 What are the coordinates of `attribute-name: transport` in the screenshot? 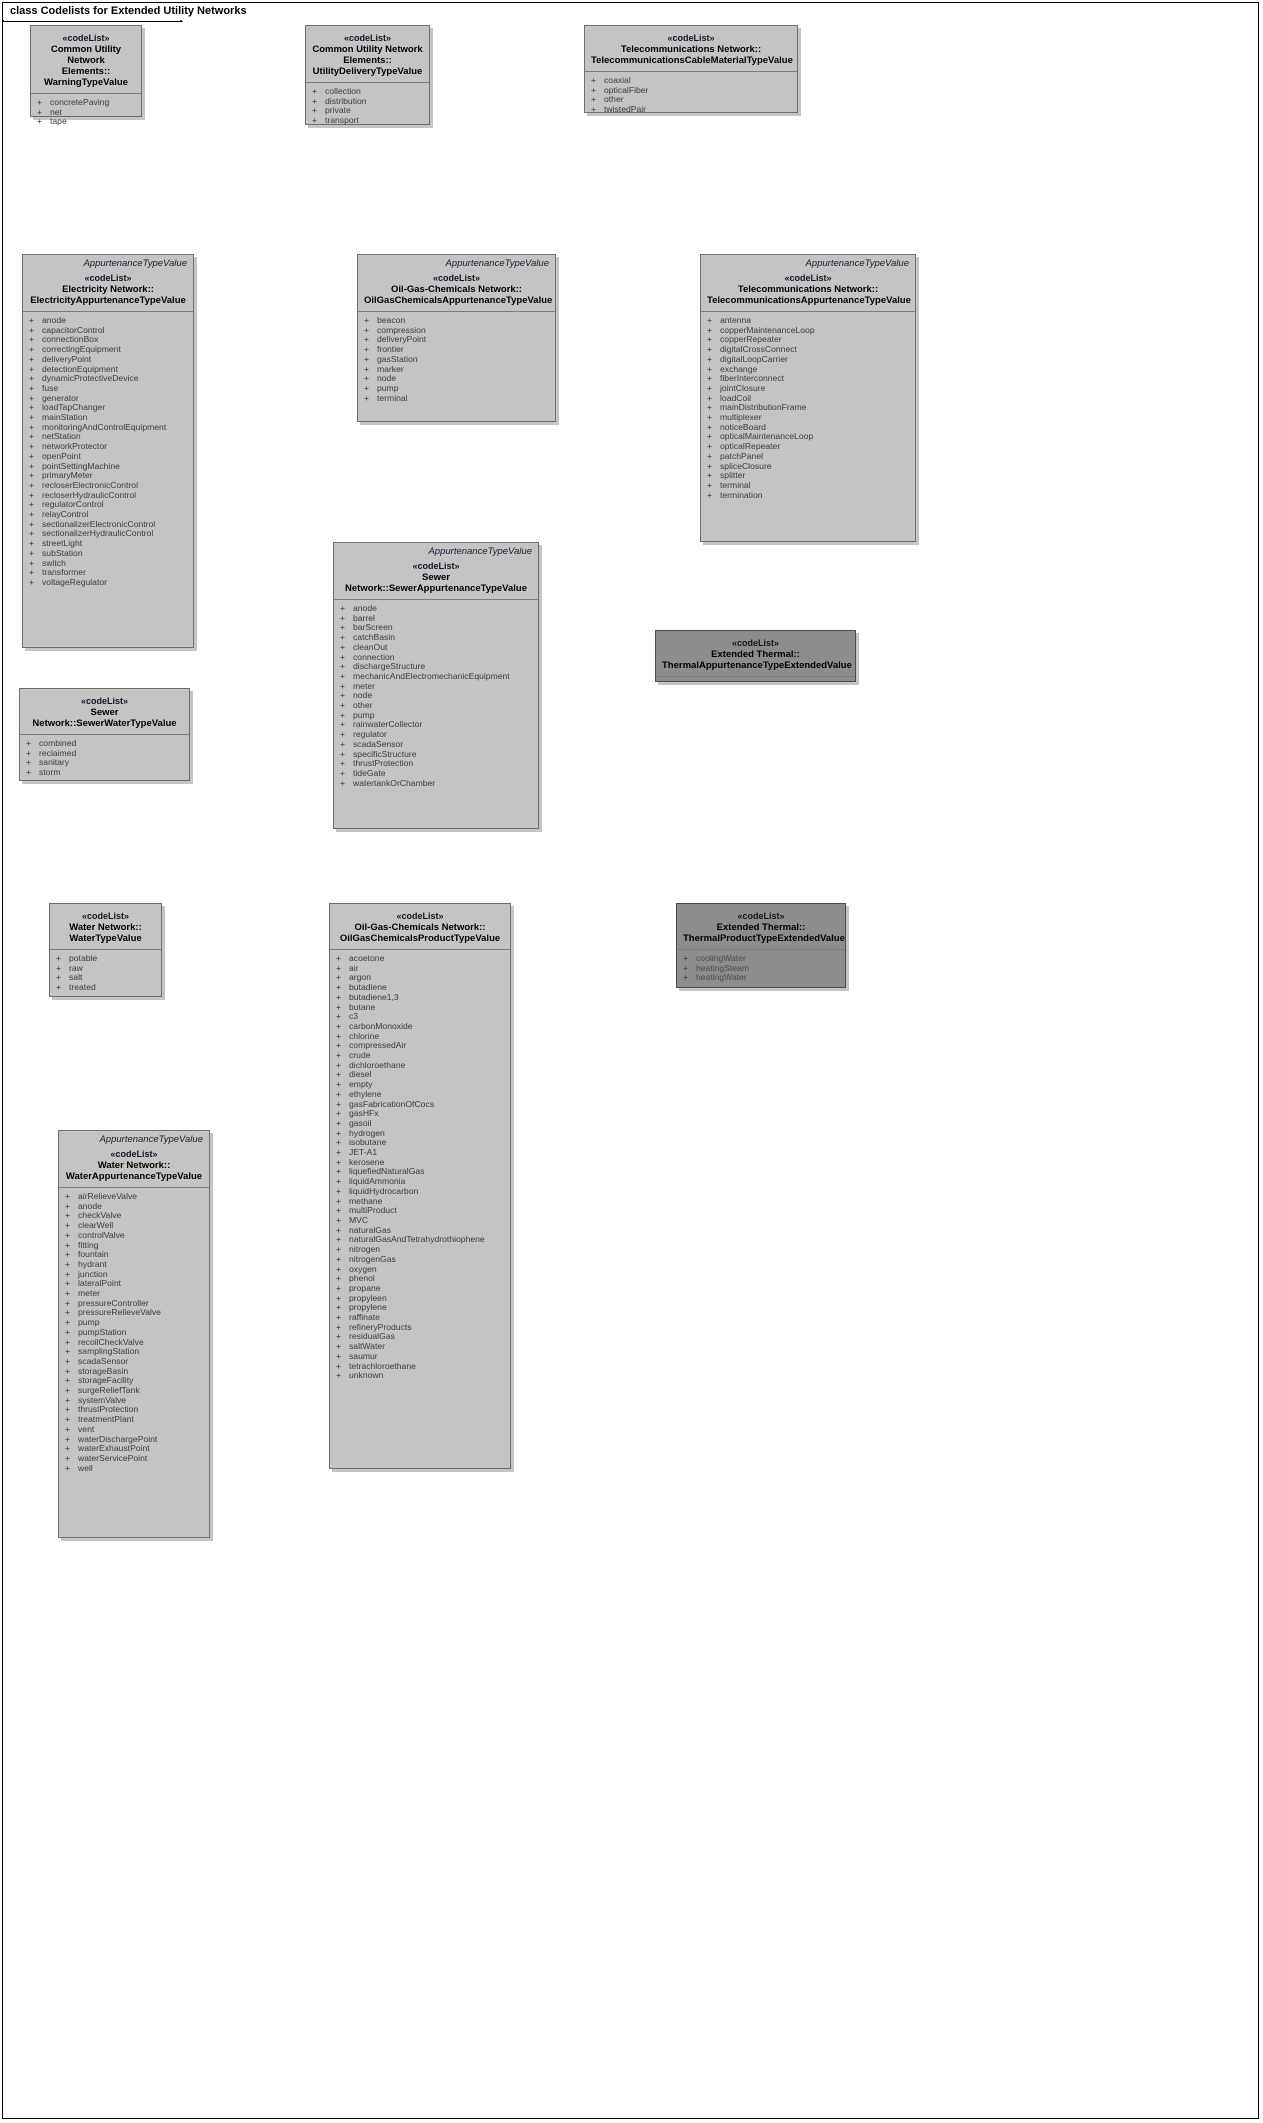 It's located at (342, 120).